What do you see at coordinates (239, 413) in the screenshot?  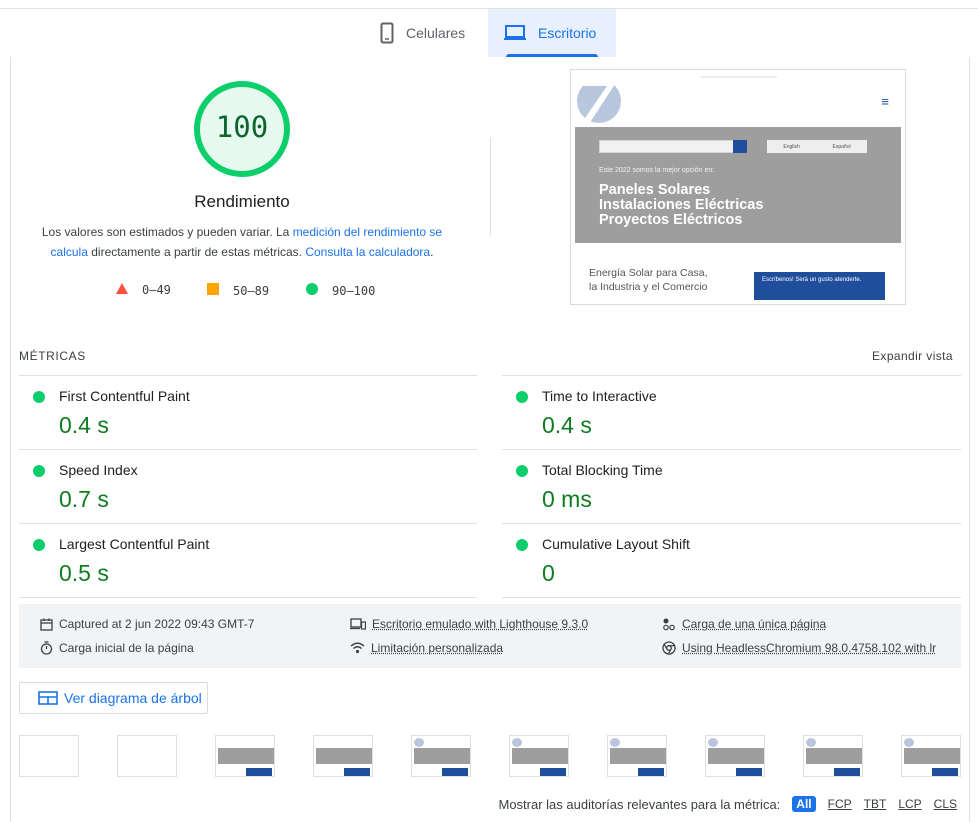 I see `metric-fcp: First Contentful Paint 0.4 s` at bounding box center [239, 413].